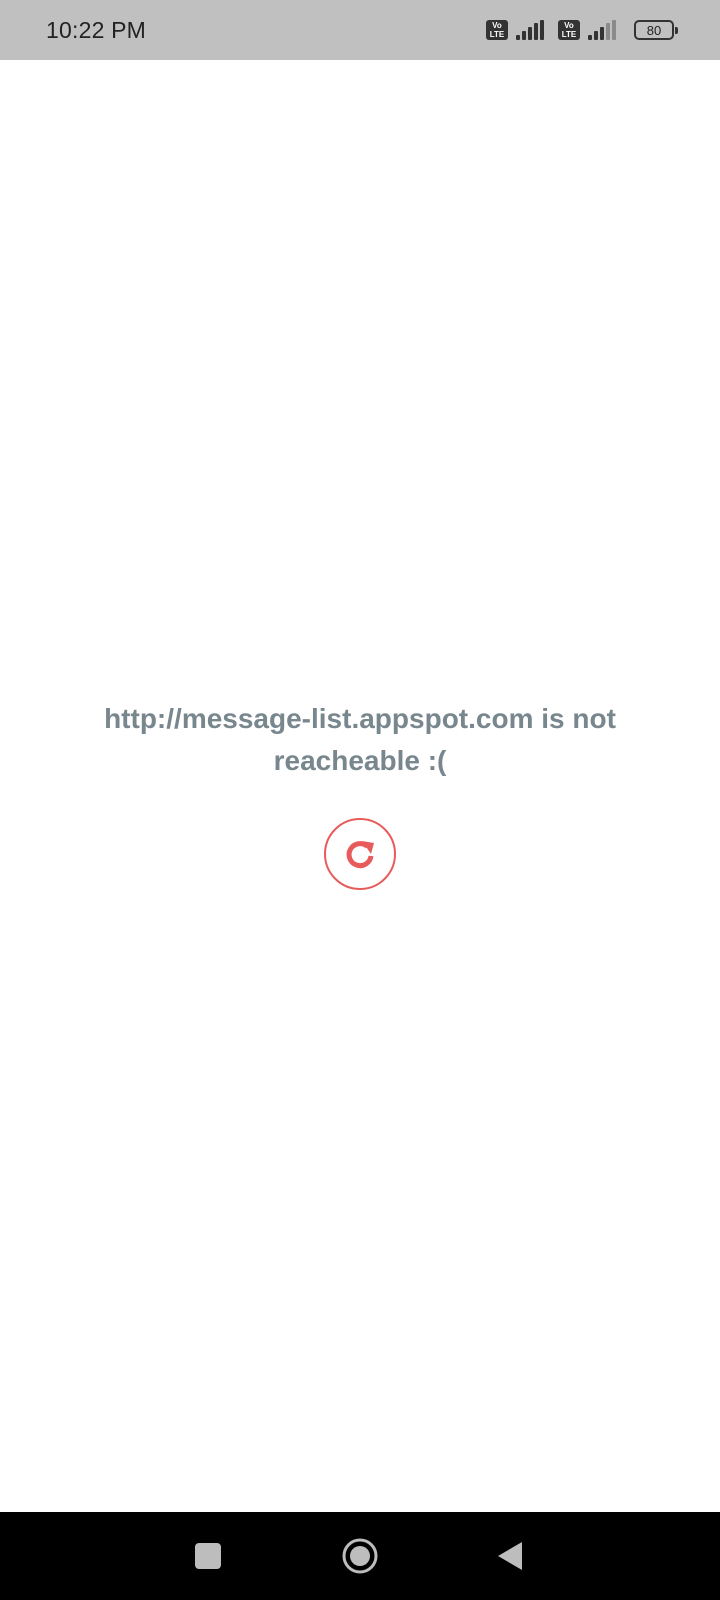 The image size is (720, 1600). I want to click on square-icon, so click(208, 1556).